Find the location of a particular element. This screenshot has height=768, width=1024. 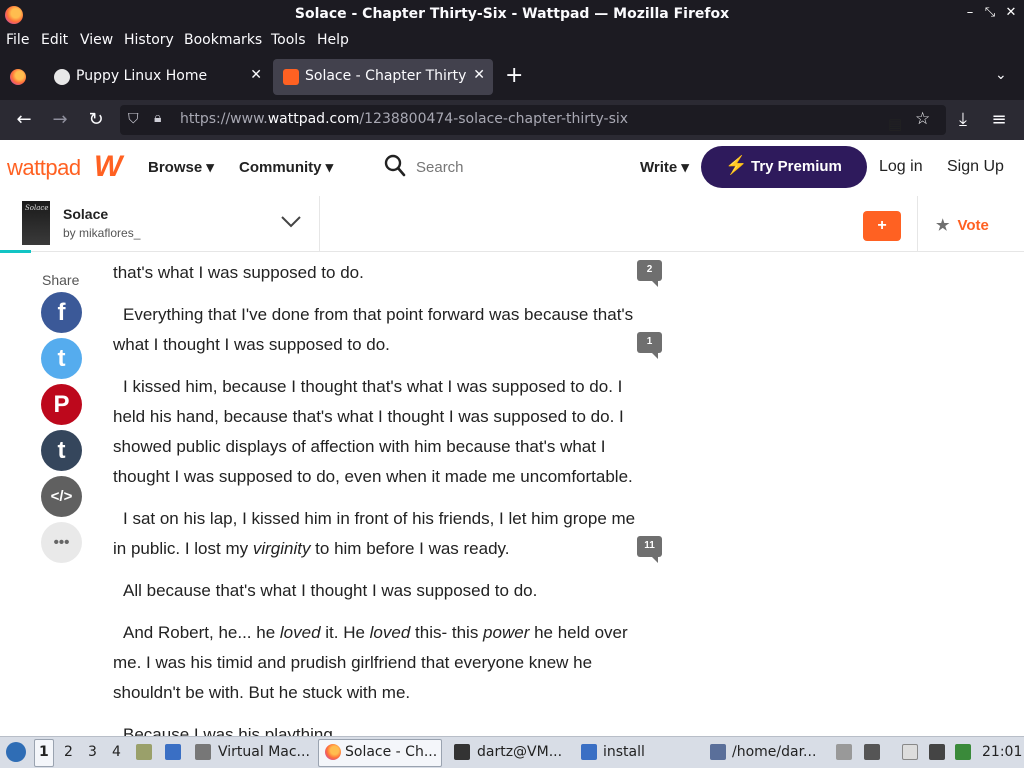

lock-icon: 🔒︎ is located at coordinates (157, 118).